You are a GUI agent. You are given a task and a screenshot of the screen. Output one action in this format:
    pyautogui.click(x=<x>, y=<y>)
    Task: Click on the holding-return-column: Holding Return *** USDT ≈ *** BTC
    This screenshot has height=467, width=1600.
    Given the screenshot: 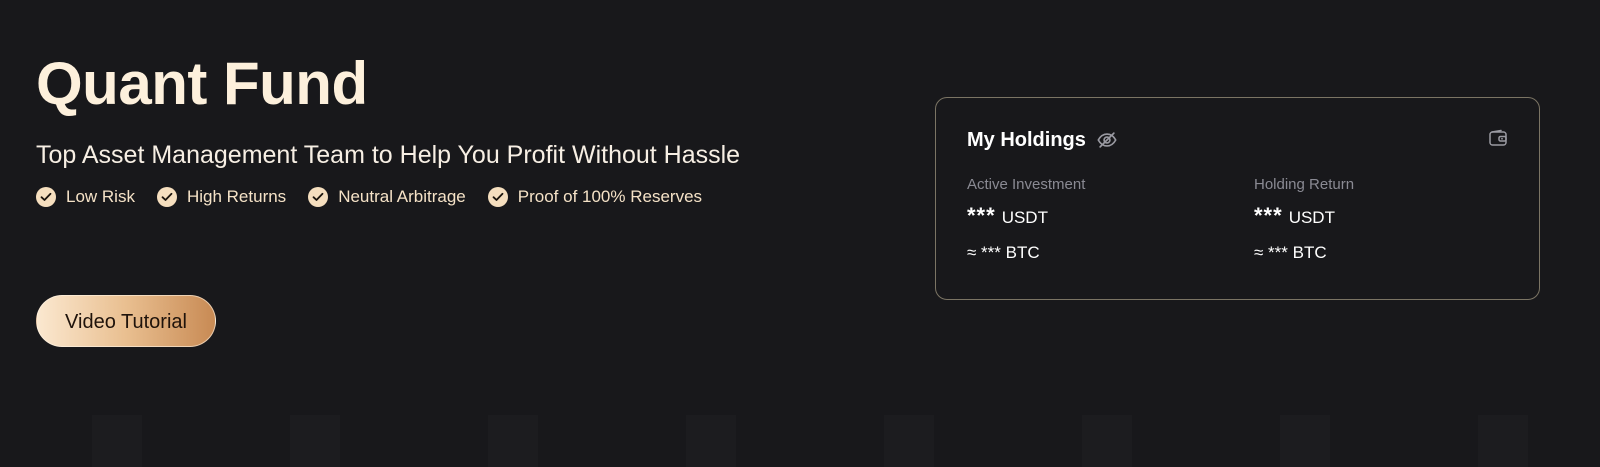 What is the action you would take?
    pyautogui.click(x=1304, y=219)
    